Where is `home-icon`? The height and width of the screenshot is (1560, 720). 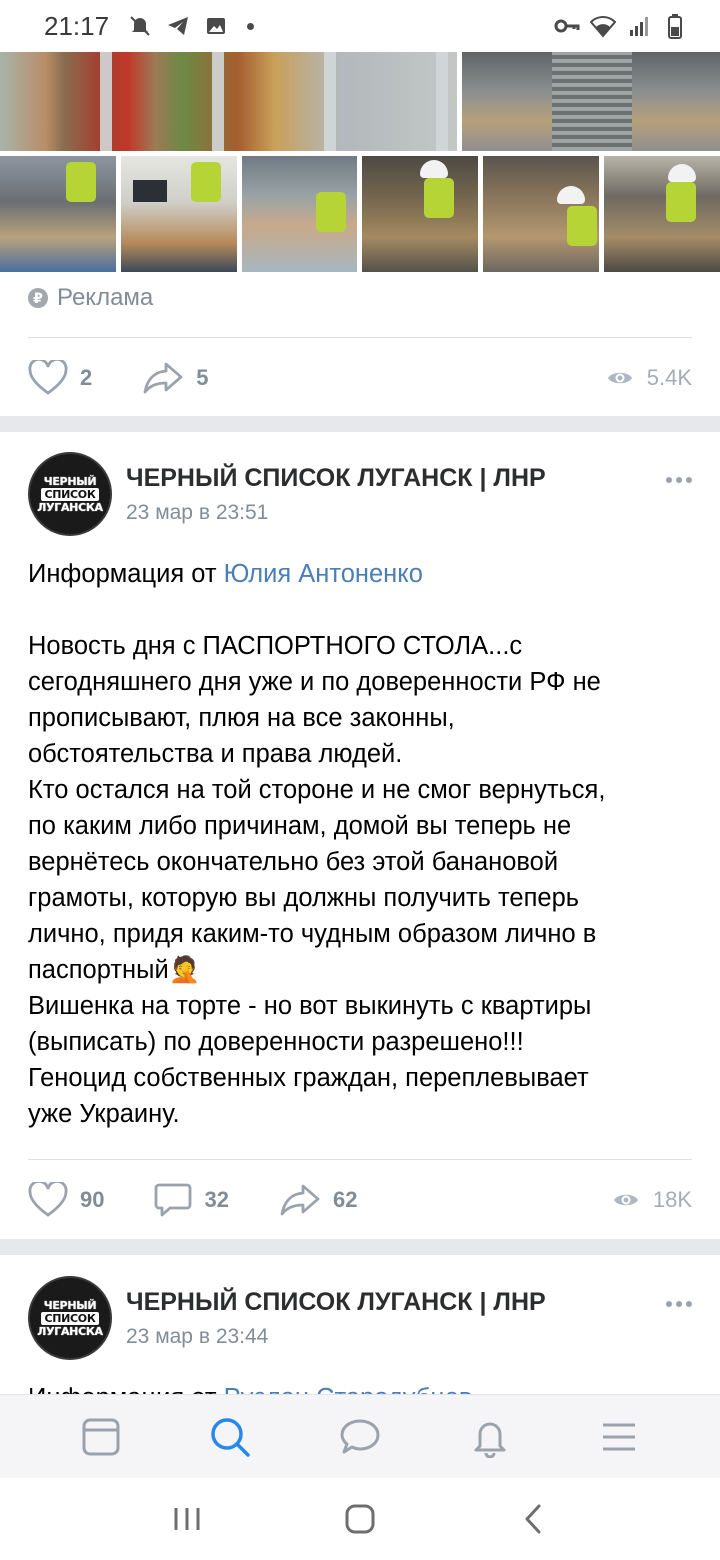
home-icon is located at coordinates (360, 1519).